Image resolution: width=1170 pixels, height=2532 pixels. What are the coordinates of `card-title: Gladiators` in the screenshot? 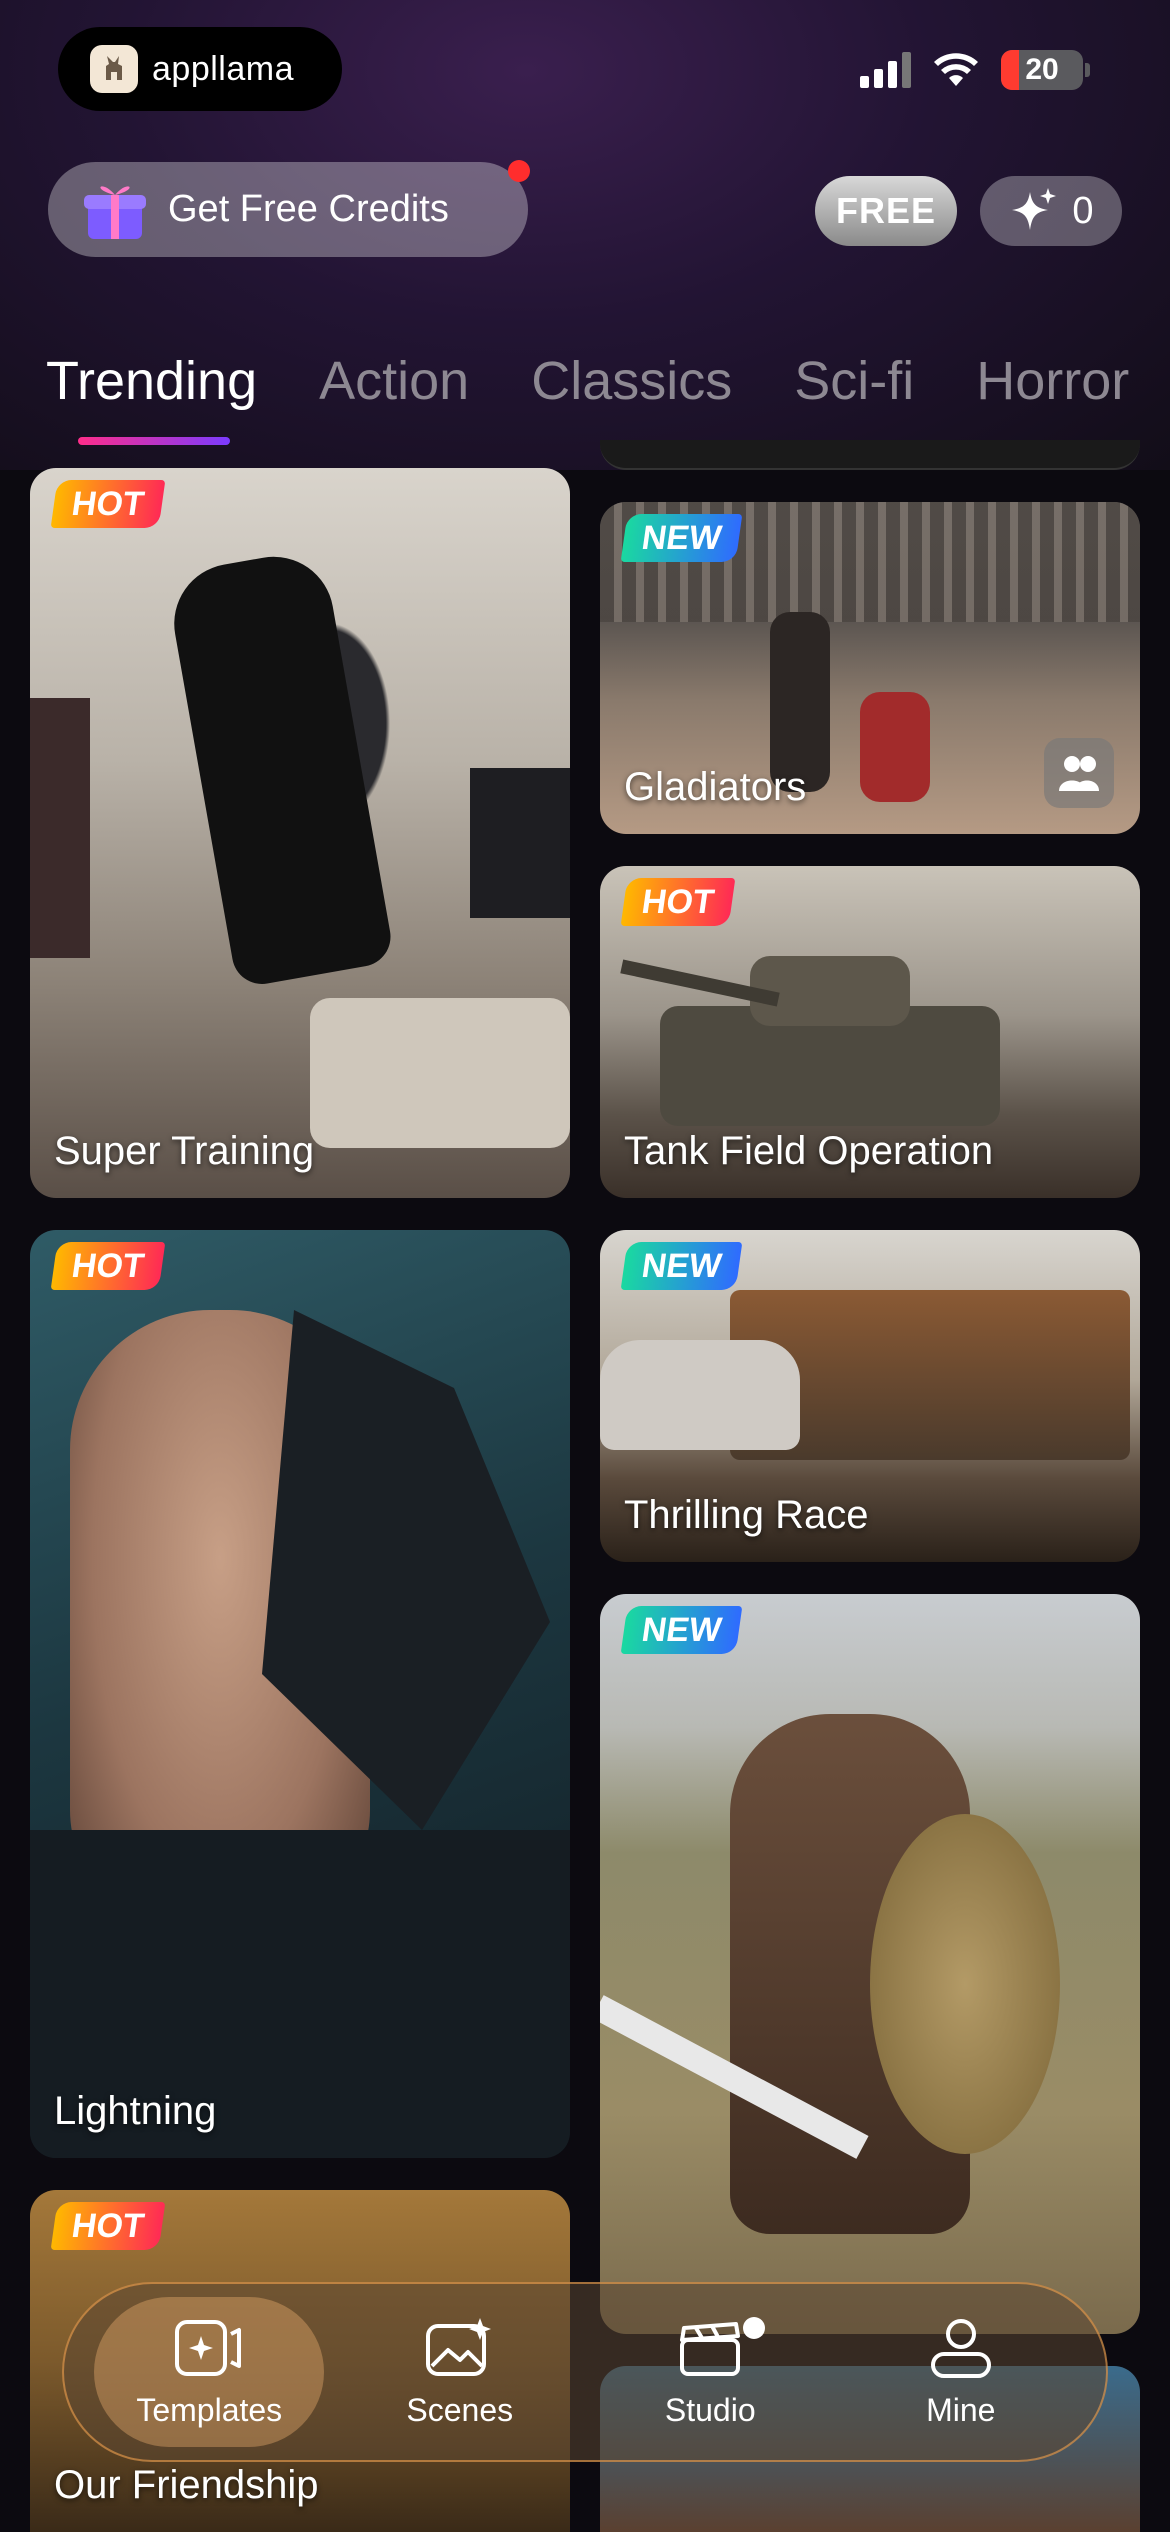 It's located at (715, 787).